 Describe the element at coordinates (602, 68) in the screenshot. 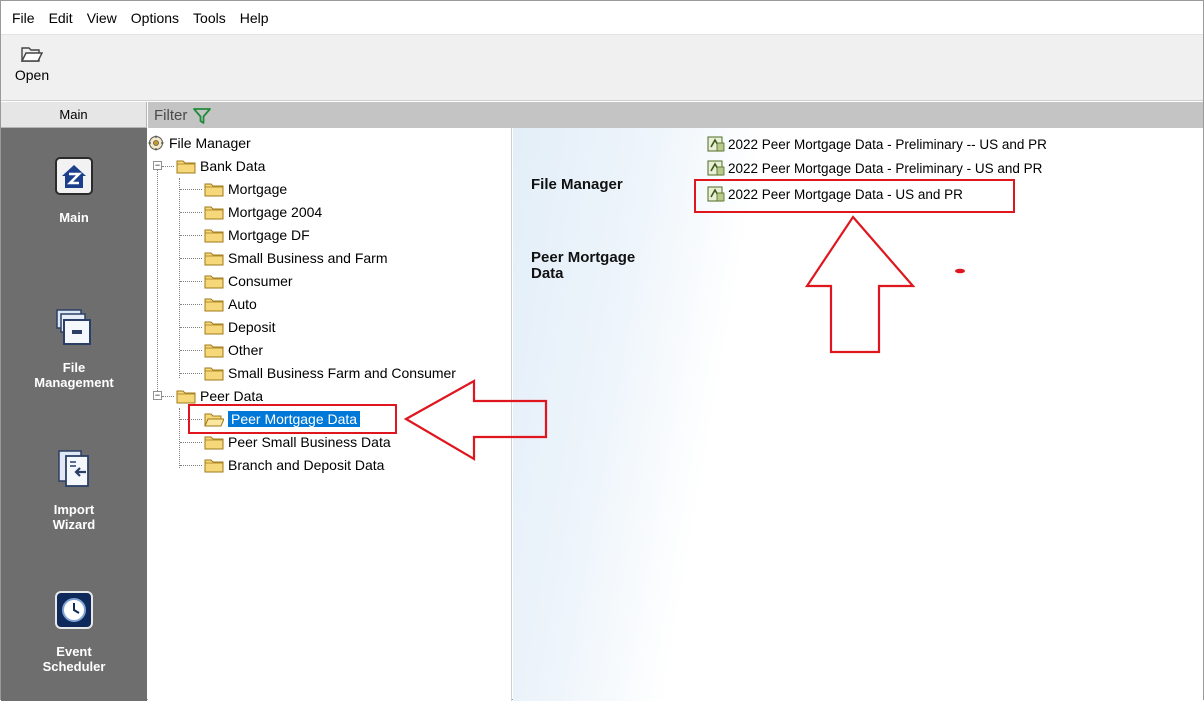

I see `toolbar: Open` at that location.